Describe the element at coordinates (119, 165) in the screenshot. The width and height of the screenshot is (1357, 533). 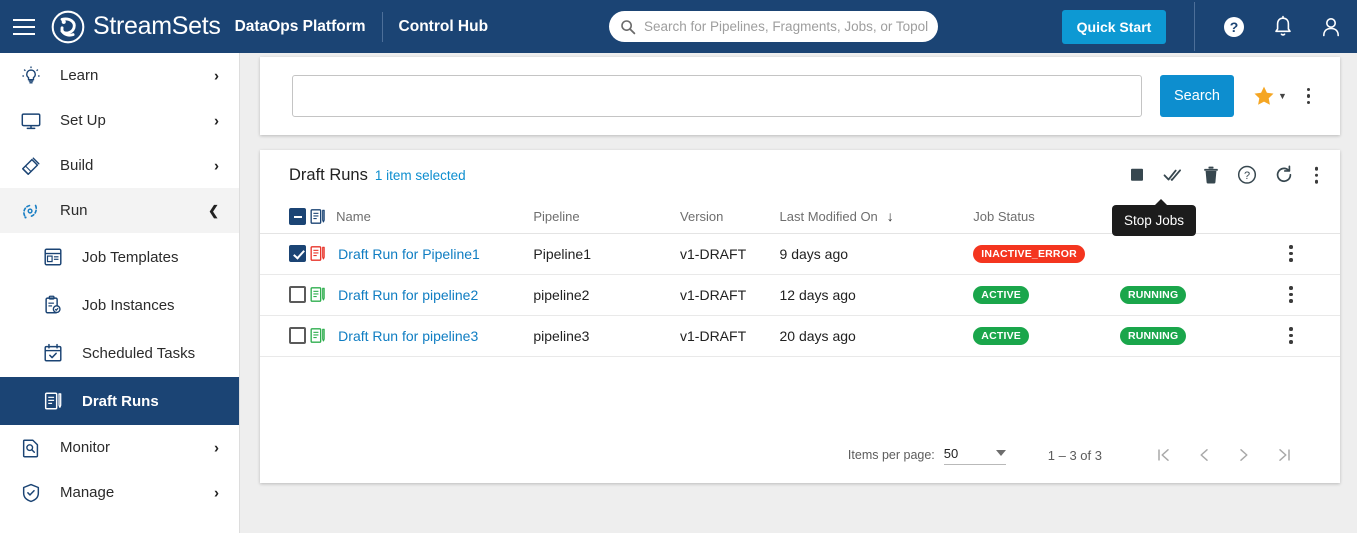
I see `sidebar-item-build: Build ›` at that location.